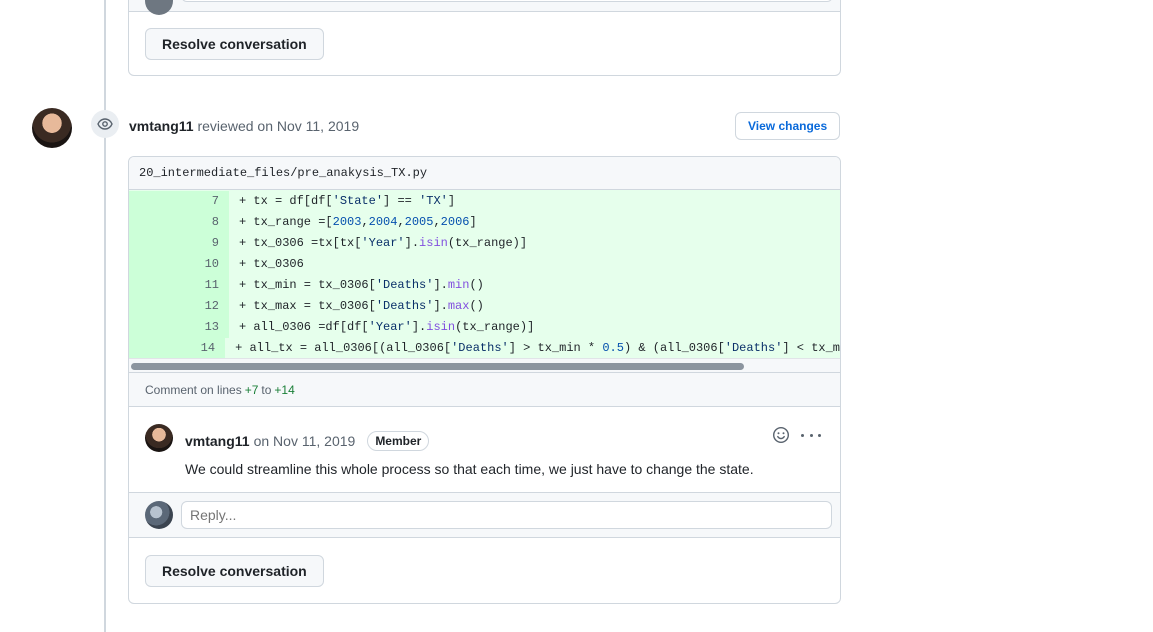 This screenshot has width=1153, height=632. I want to click on smiley-icon, so click(781, 436).